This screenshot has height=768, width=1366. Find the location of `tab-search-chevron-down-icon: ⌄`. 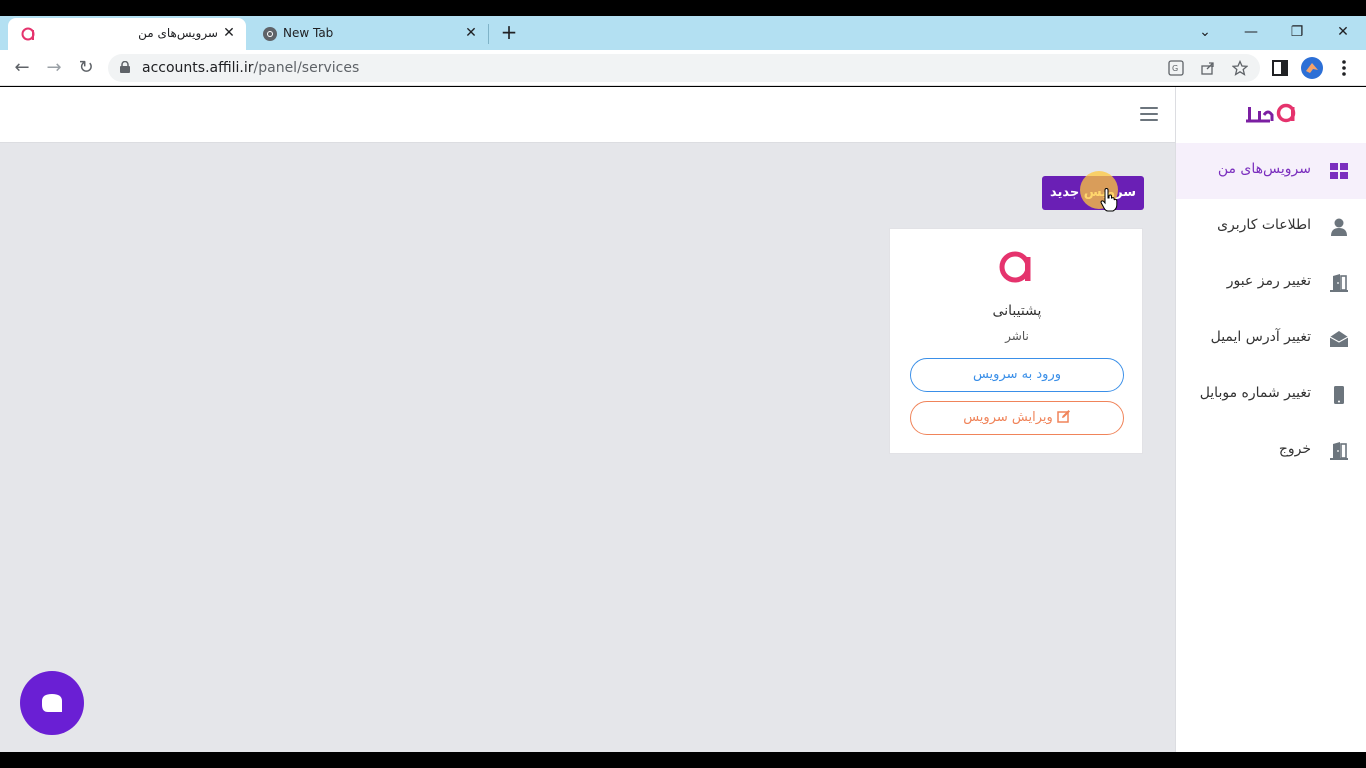

tab-search-chevron-down-icon: ⌄ is located at coordinates (1205, 32).